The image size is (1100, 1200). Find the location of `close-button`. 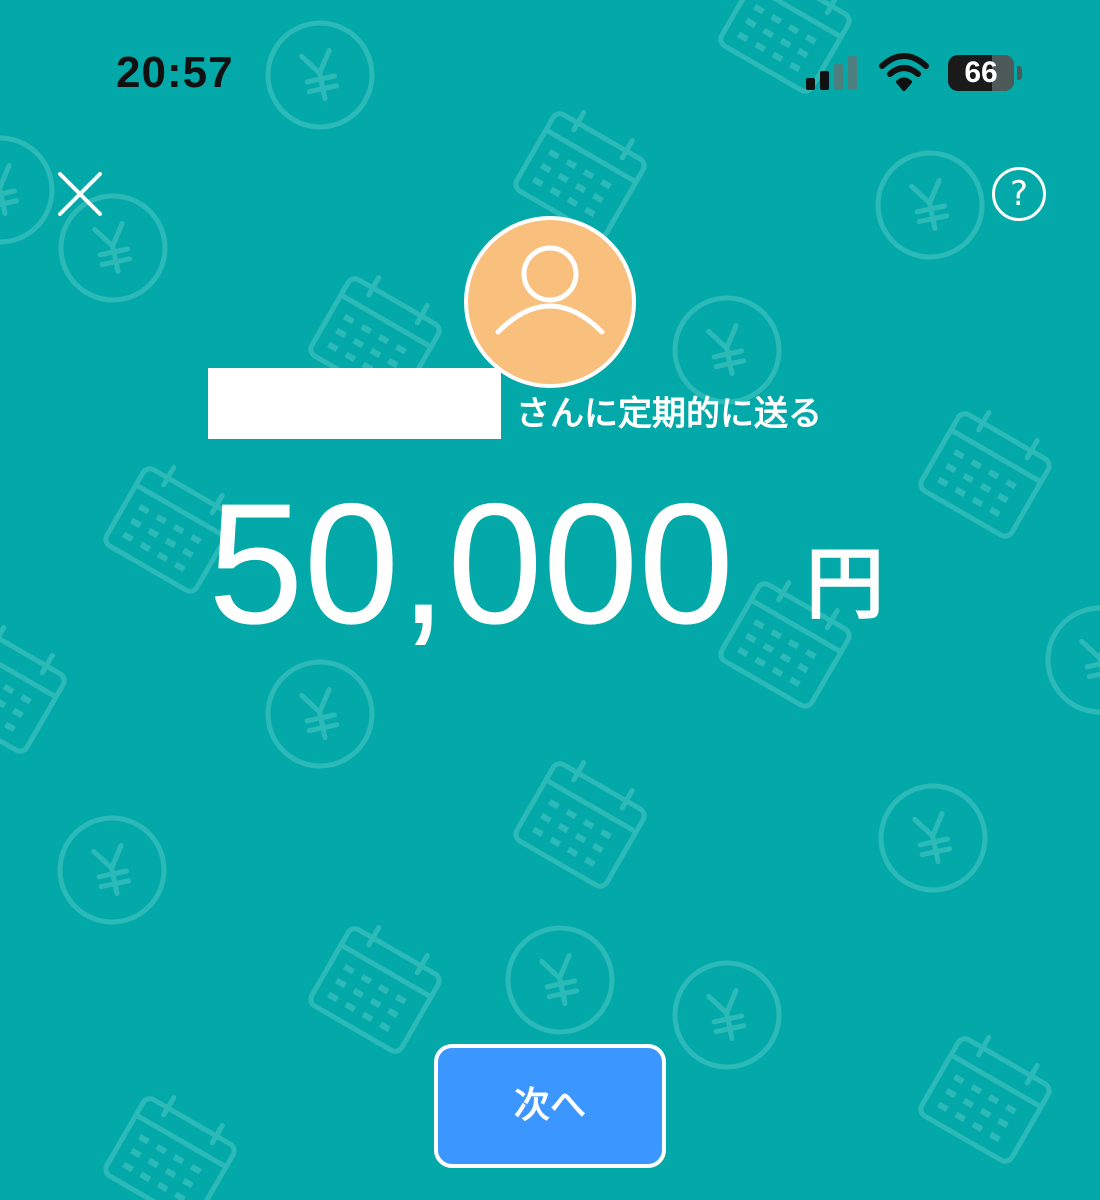

close-button is located at coordinates (80, 194).